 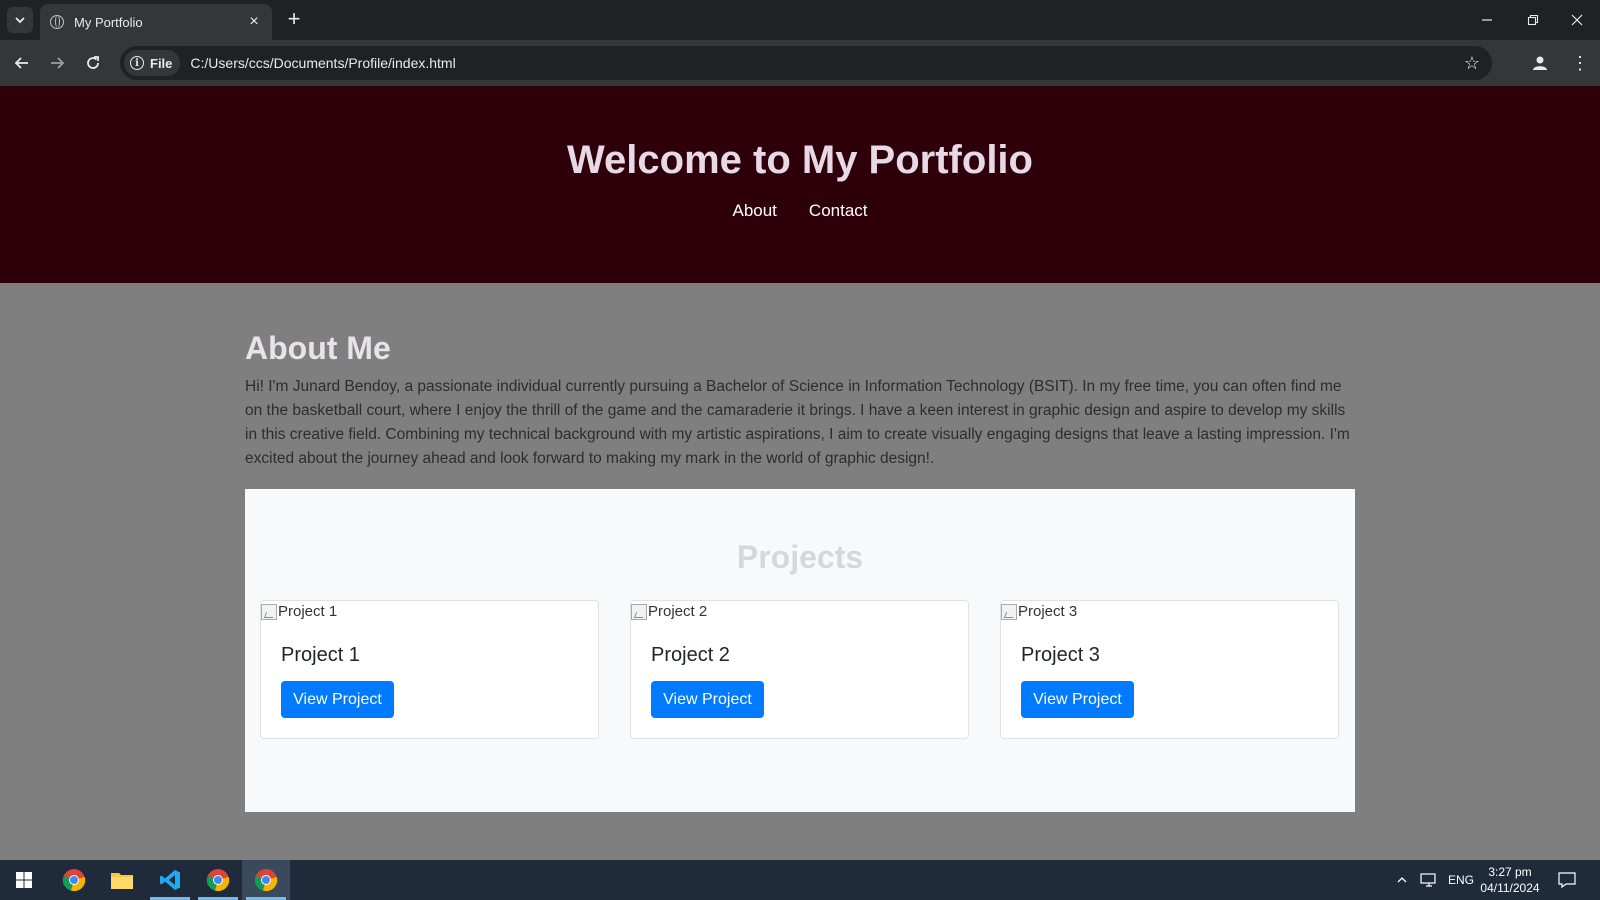 I want to click on reload-button, so click(x=93, y=63).